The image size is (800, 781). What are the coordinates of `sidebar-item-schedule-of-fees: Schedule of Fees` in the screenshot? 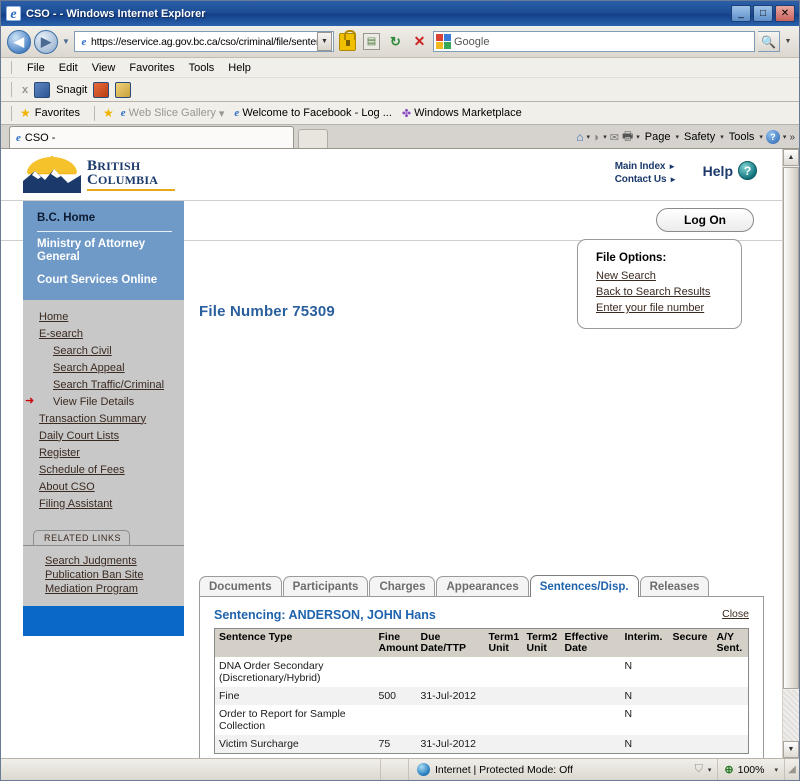 It's located at (103, 469).